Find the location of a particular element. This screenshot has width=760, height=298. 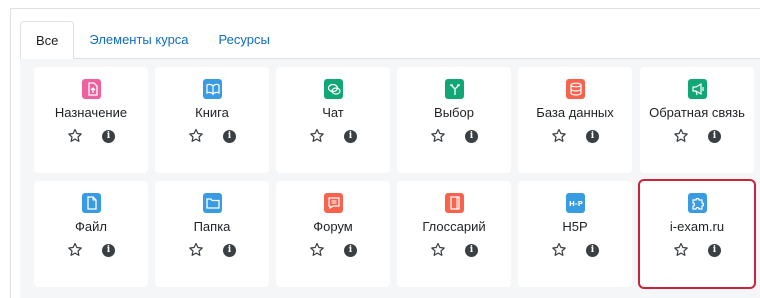

module-label: Выбор is located at coordinates (454, 112).